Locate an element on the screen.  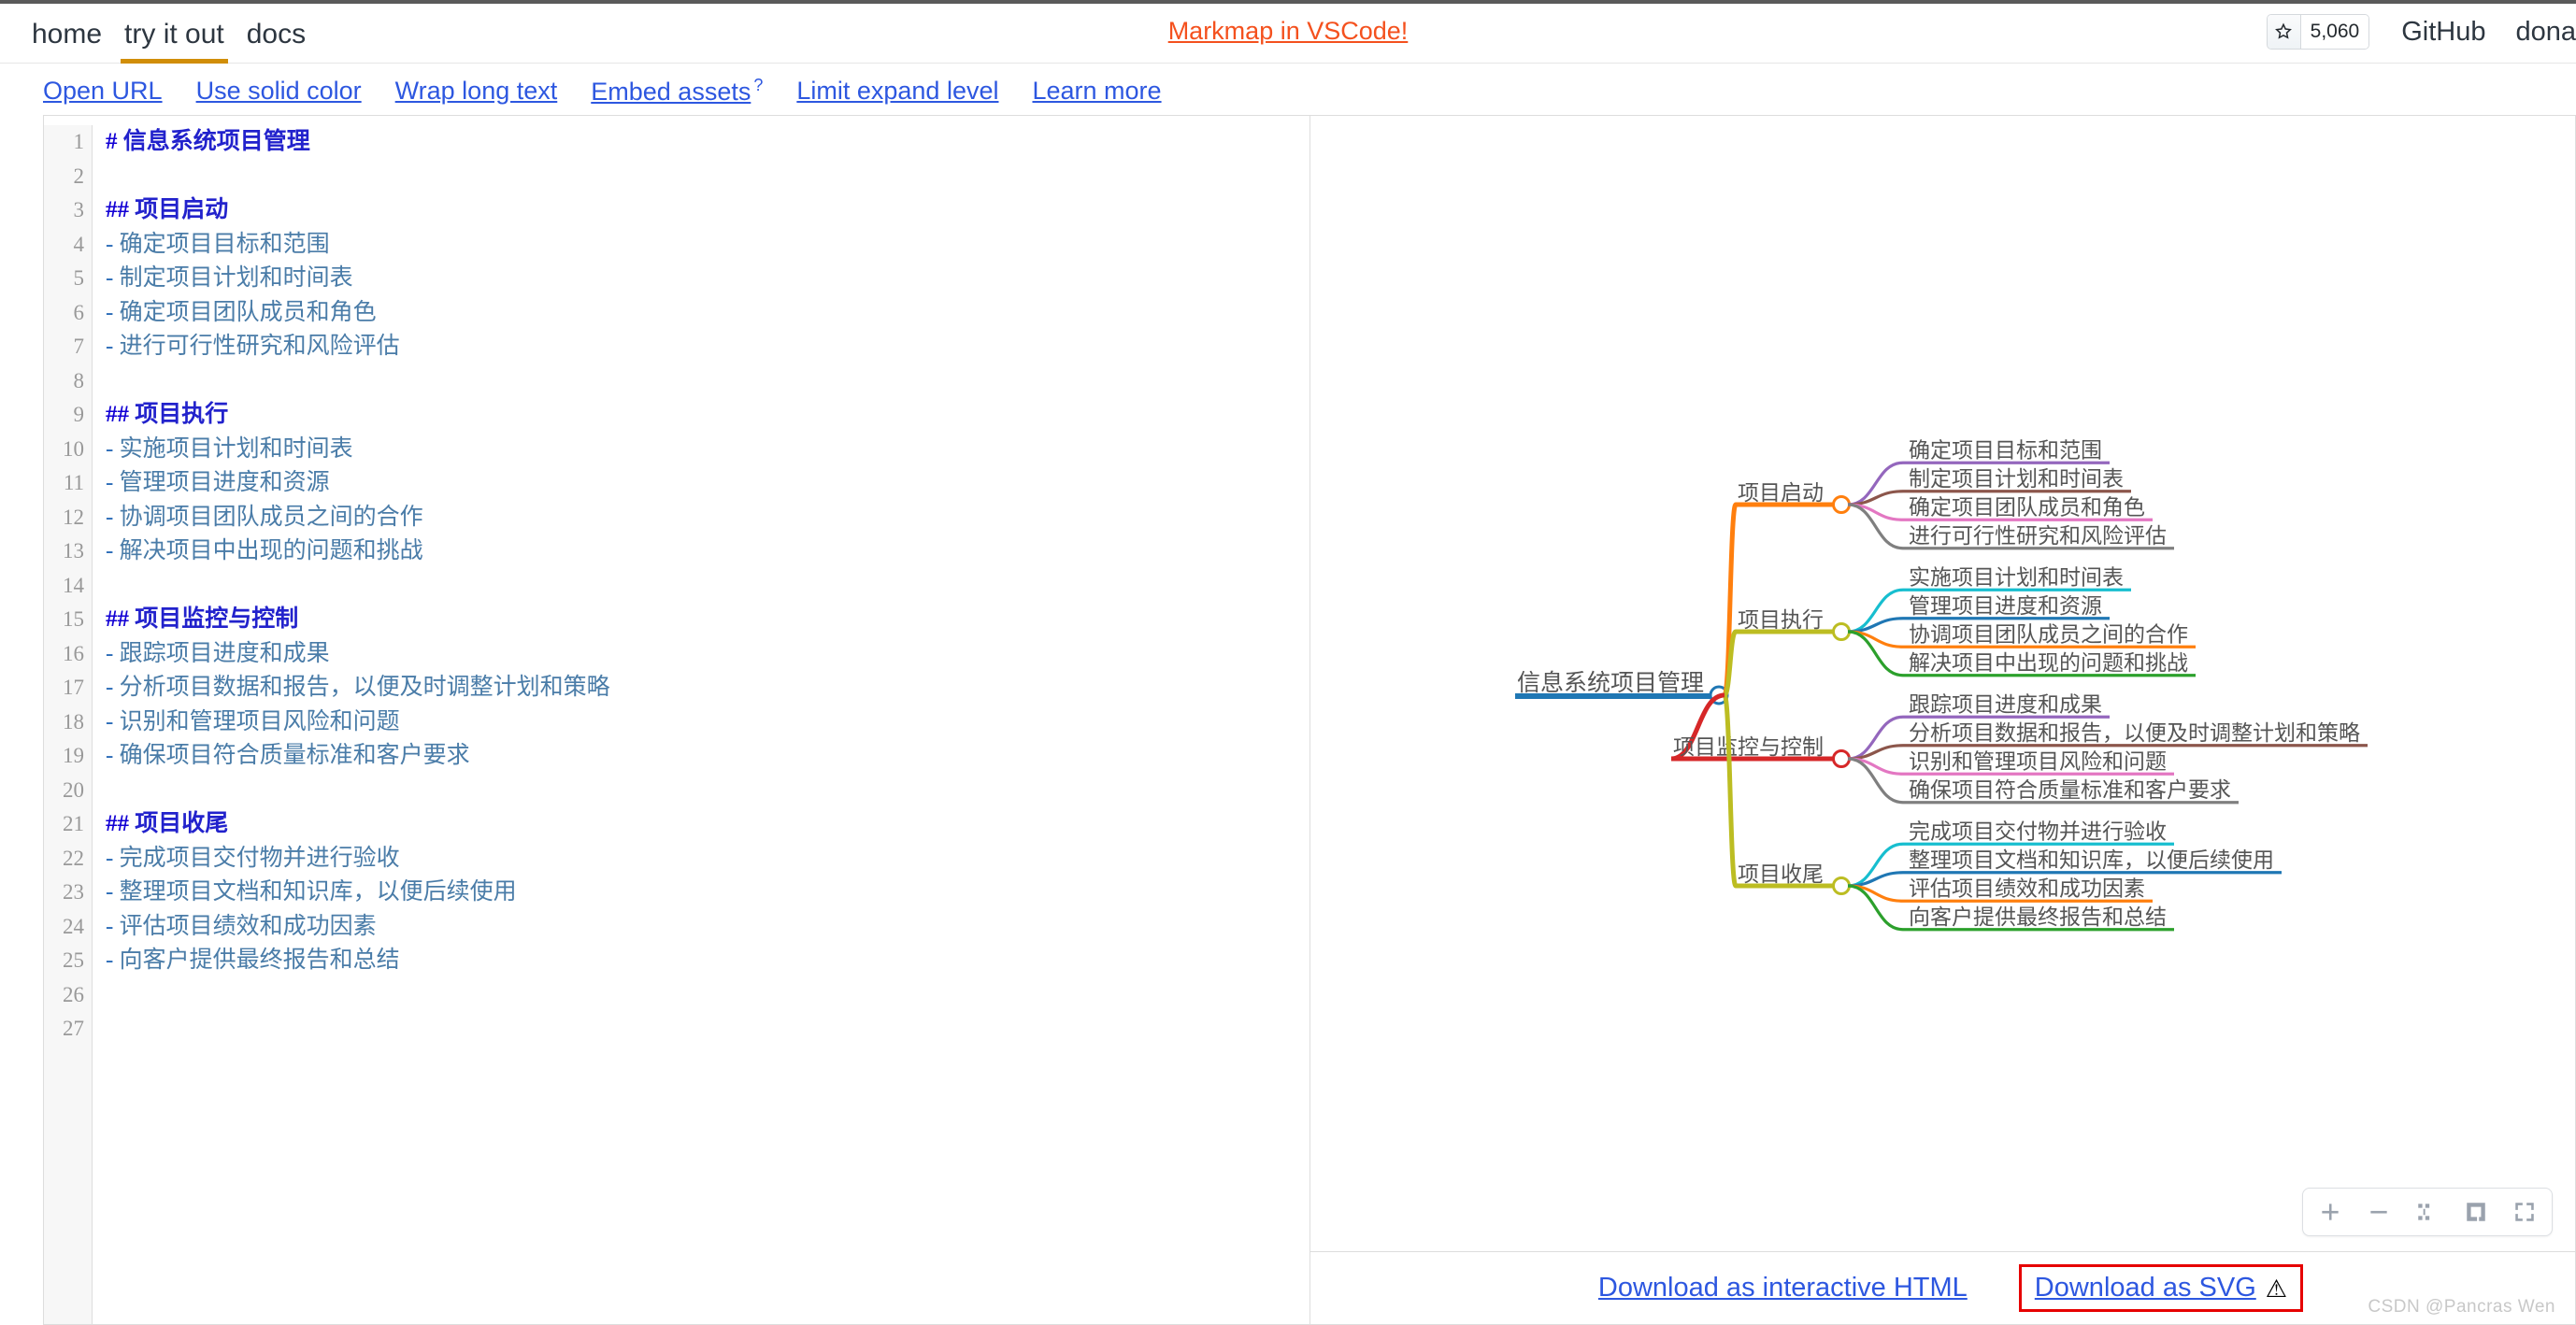
option-label: Learn more is located at coordinates (1097, 90).